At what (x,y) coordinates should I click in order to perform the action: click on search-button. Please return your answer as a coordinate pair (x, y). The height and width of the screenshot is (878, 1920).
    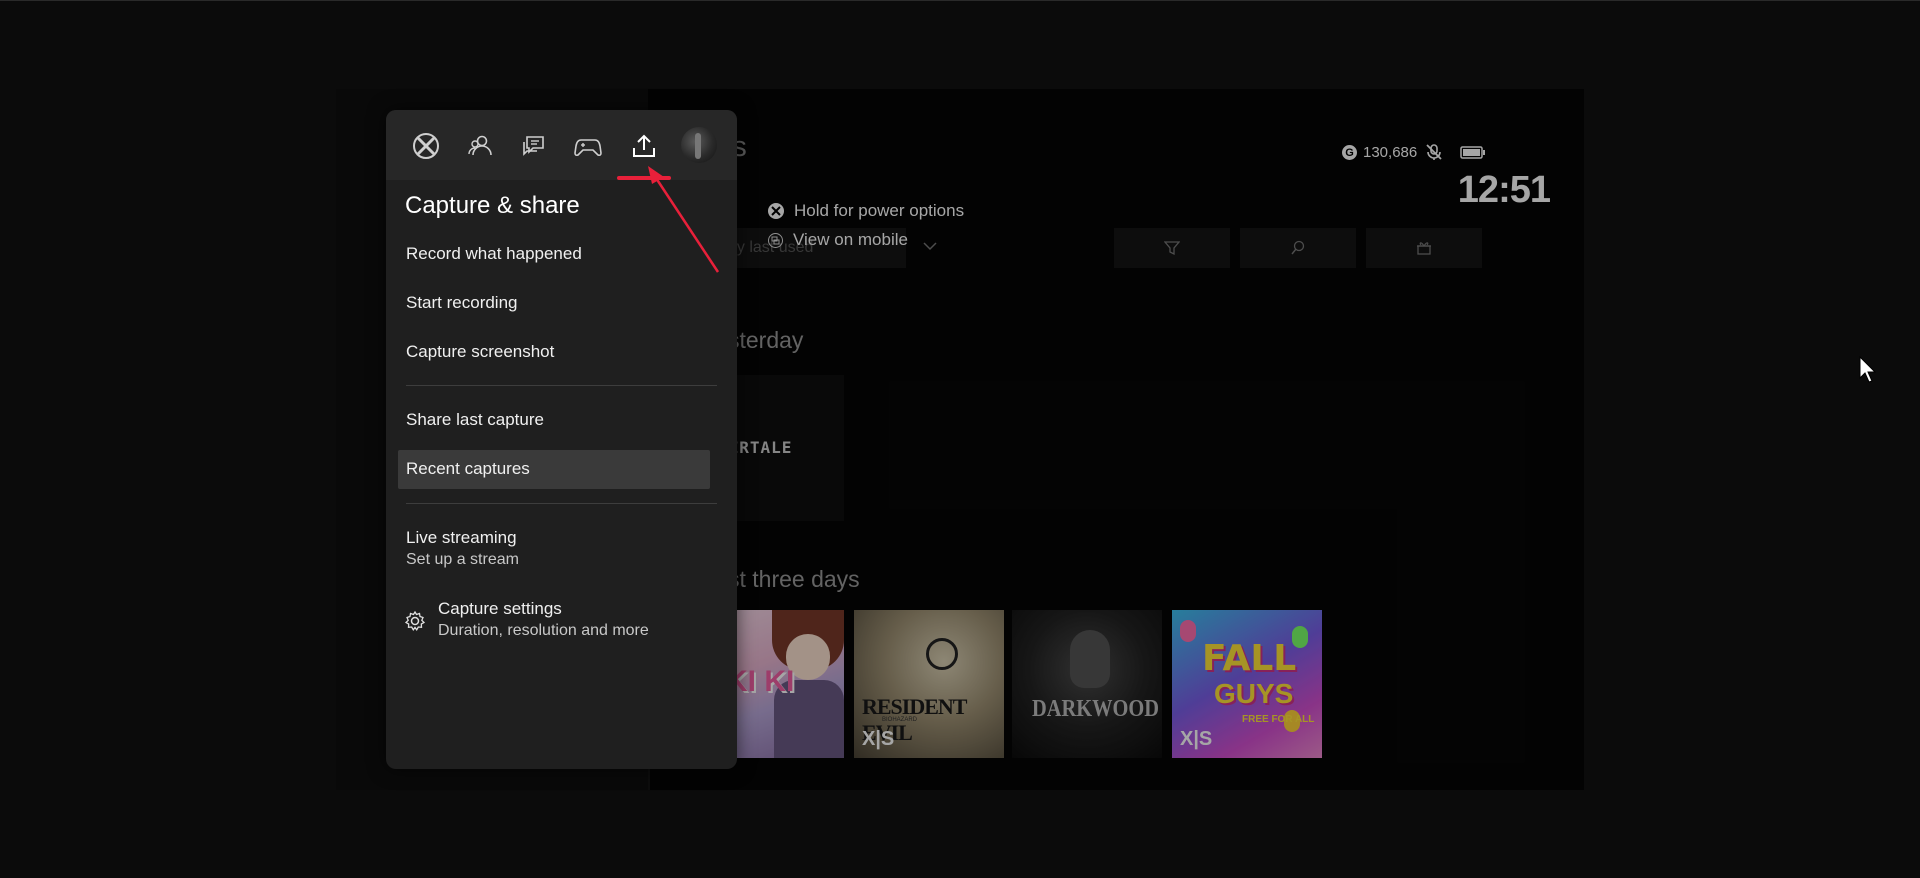
    Looking at the image, I should click on (1298, 248).